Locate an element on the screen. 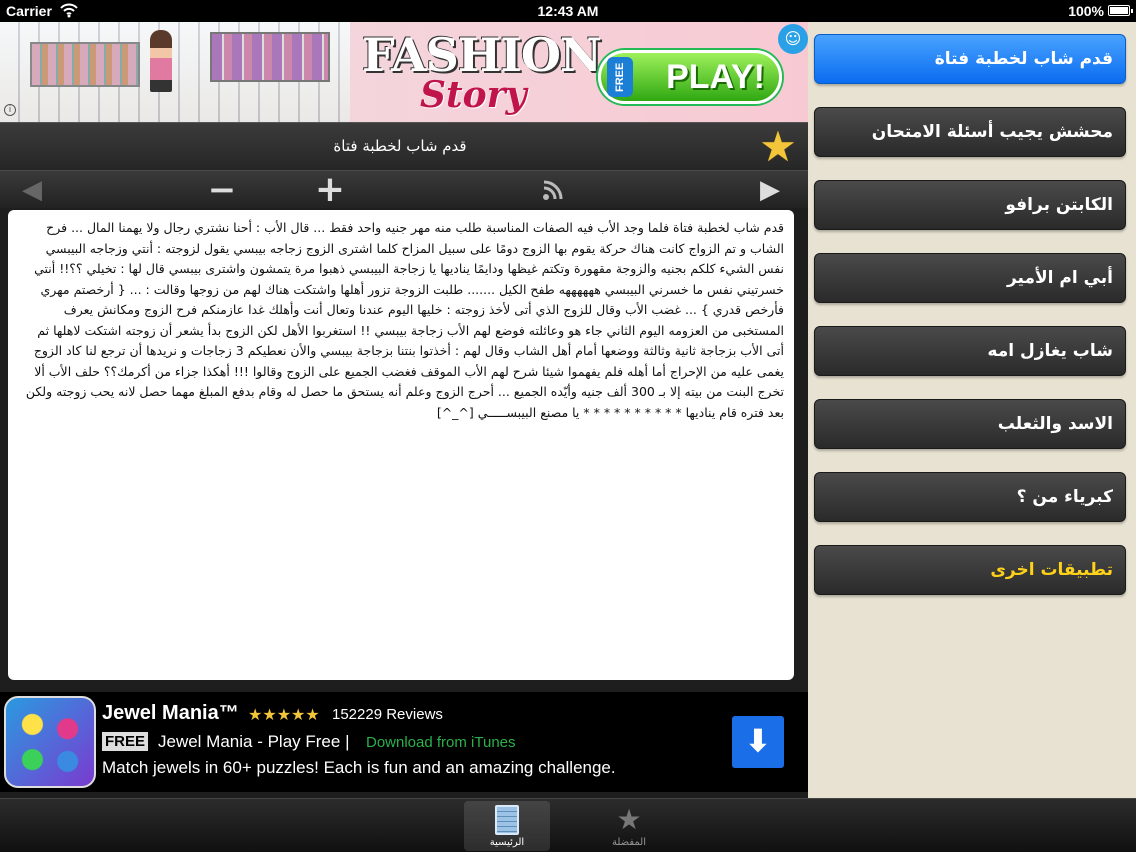  article-title-bar: قدم شاب لخطبة فتاة ★ is located at coordinates (404, 146).